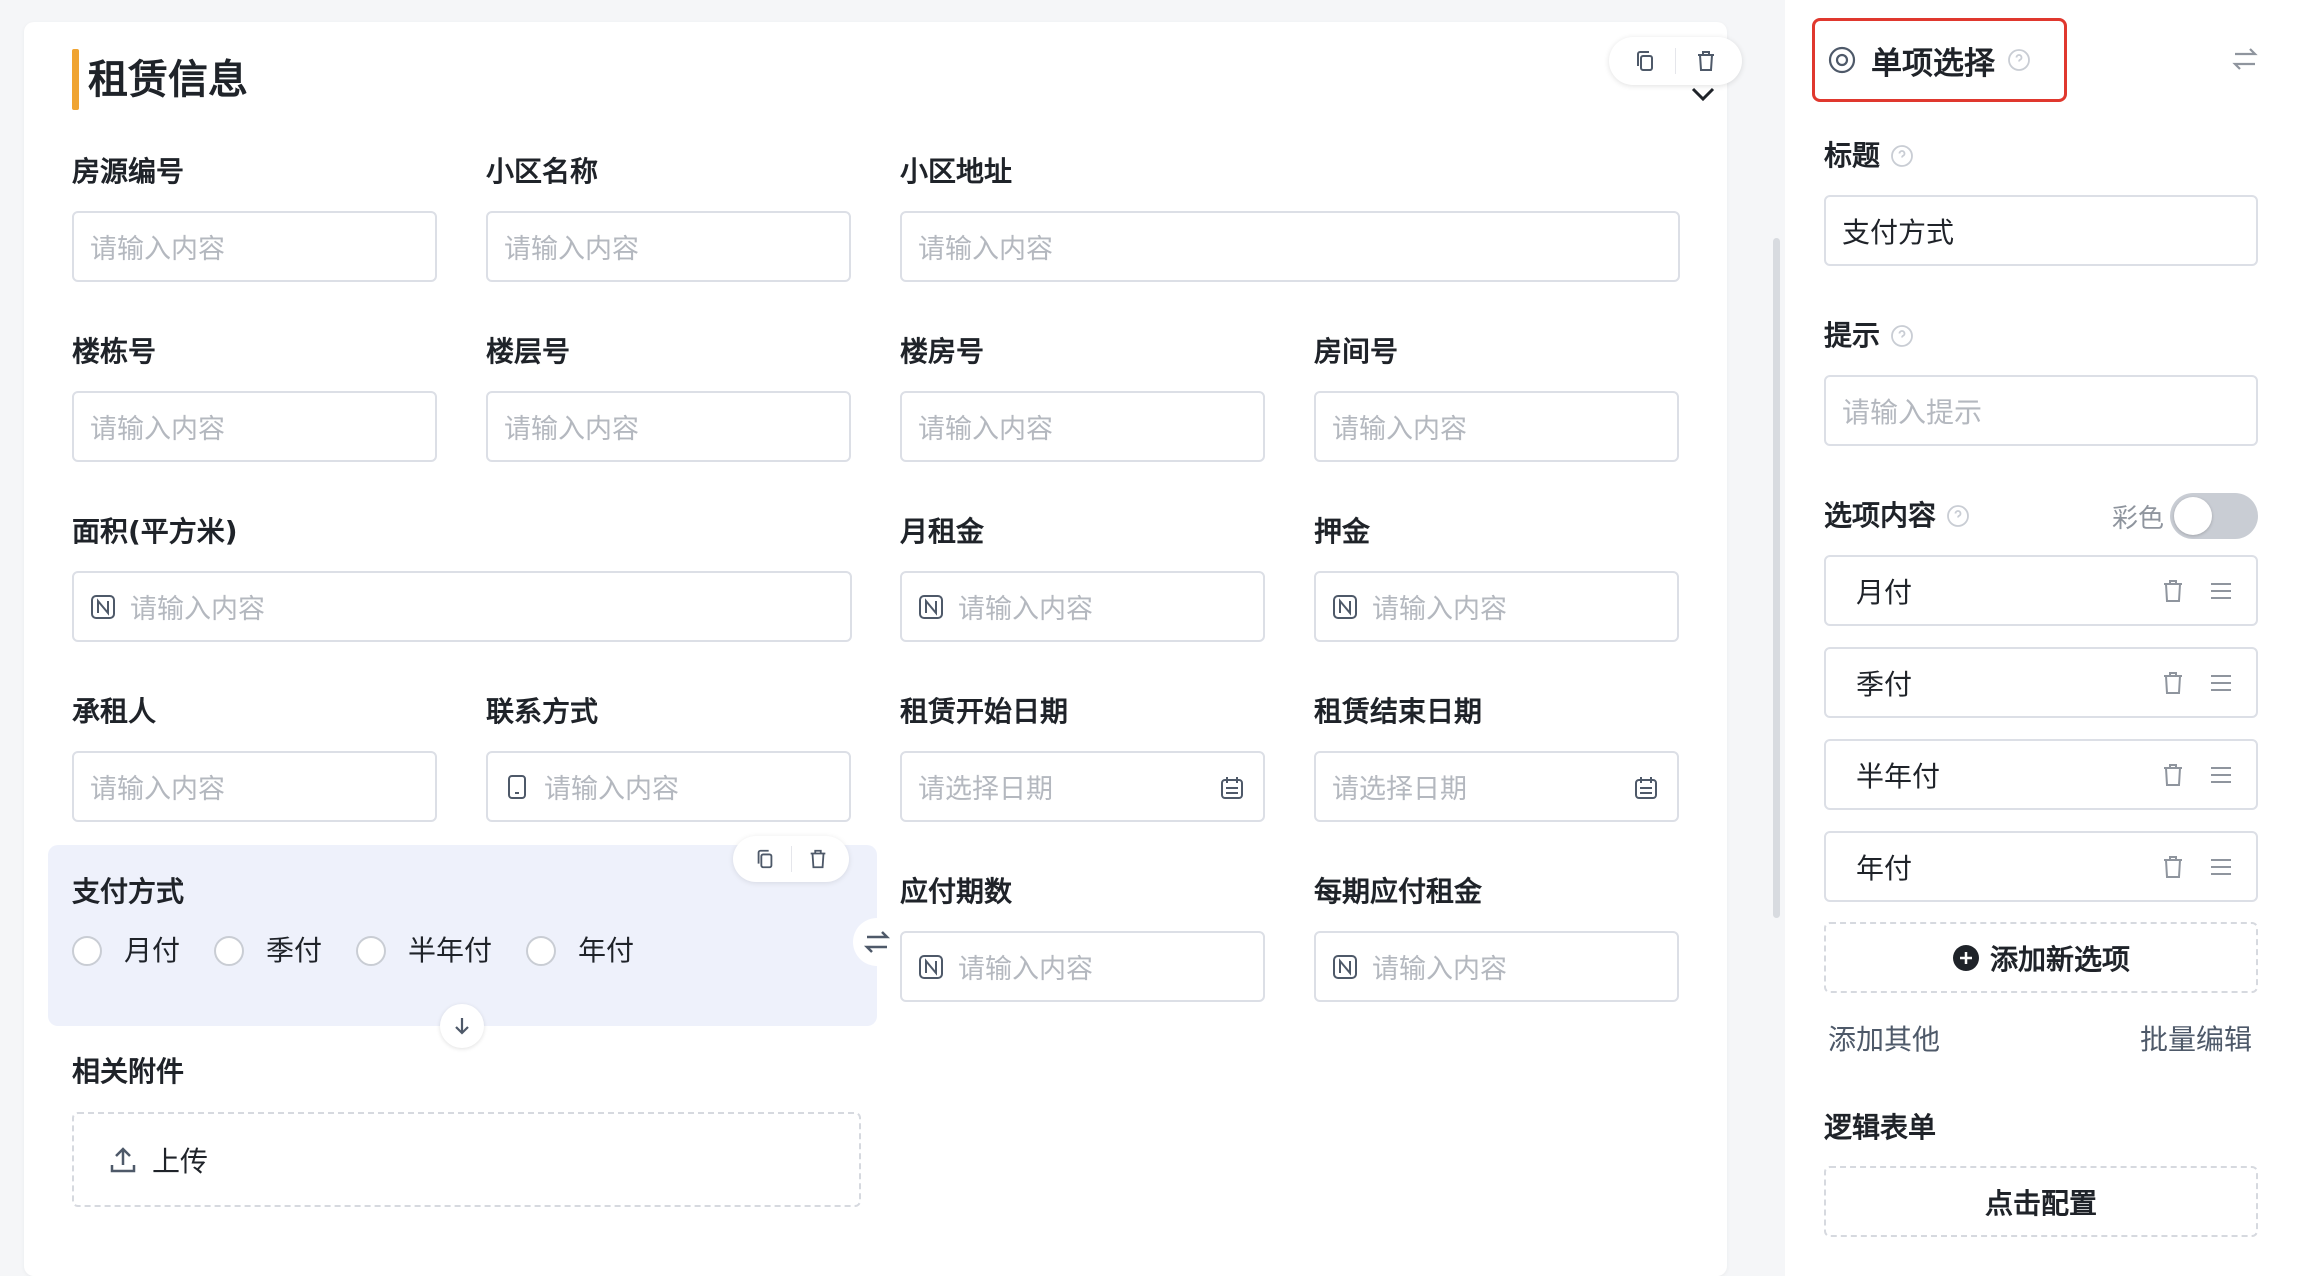  I want to click on color-toggle-label: 彩色, so click(2138, 519).